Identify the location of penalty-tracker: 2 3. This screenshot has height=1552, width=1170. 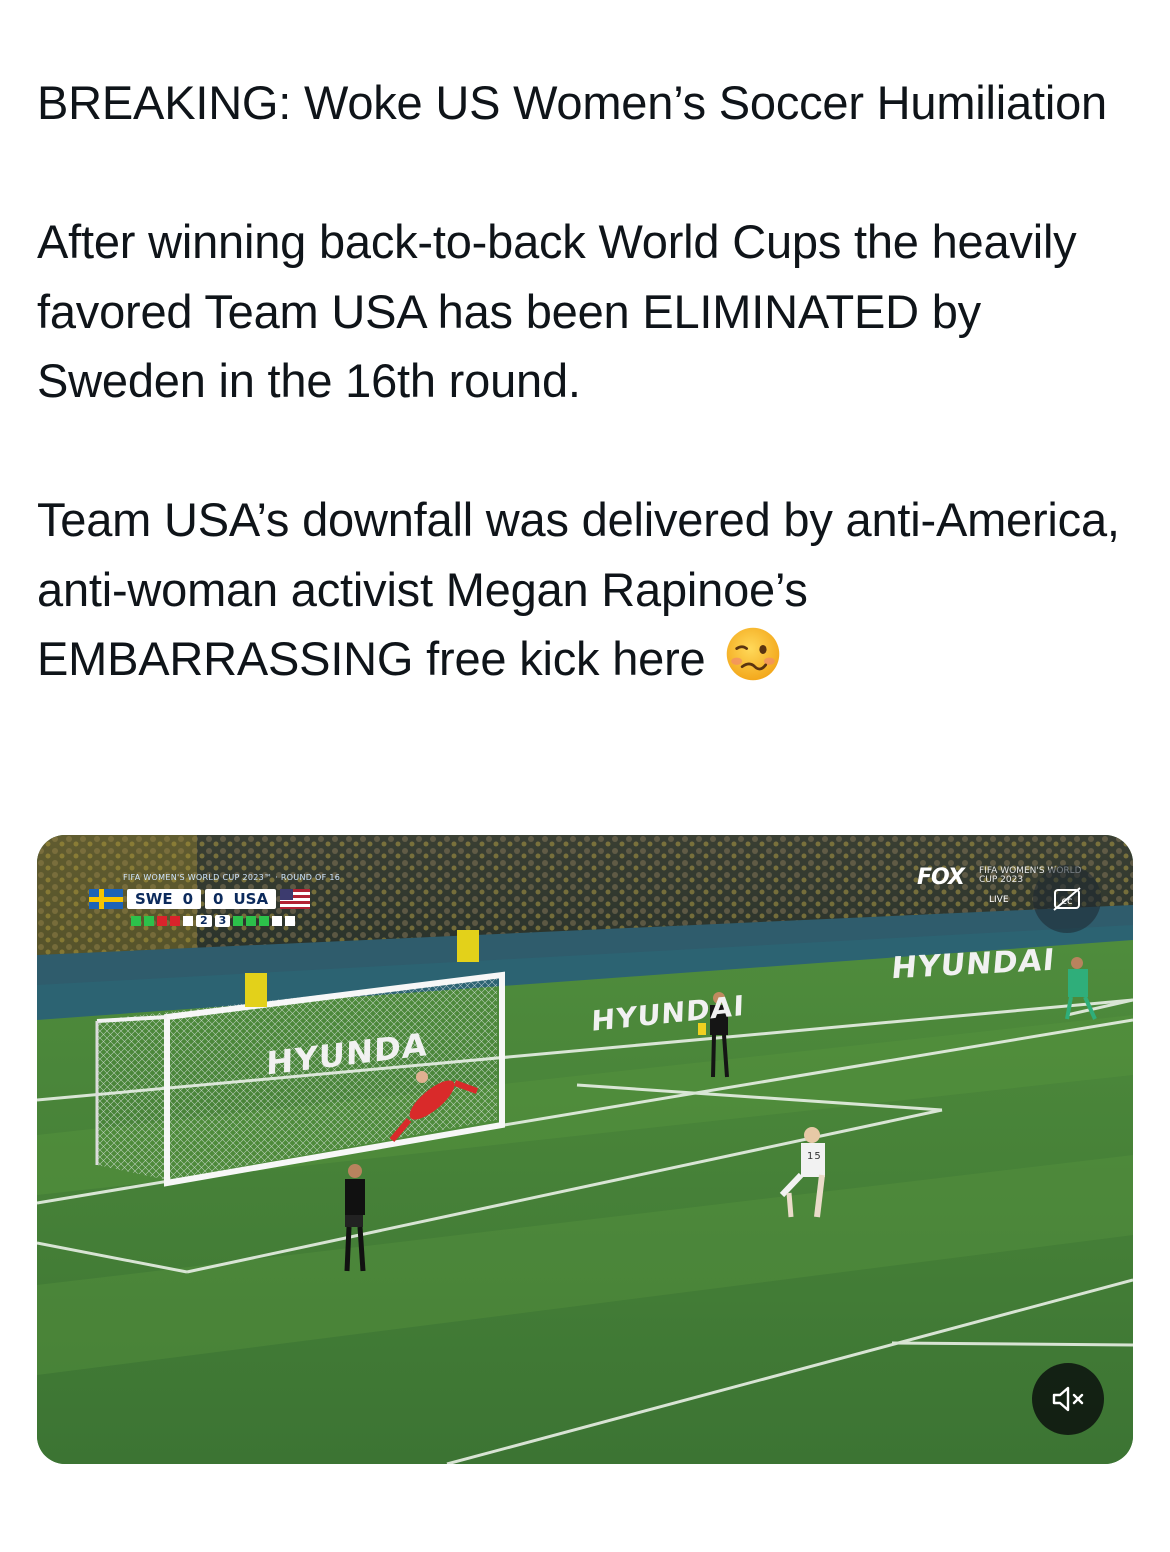
(213, 921).